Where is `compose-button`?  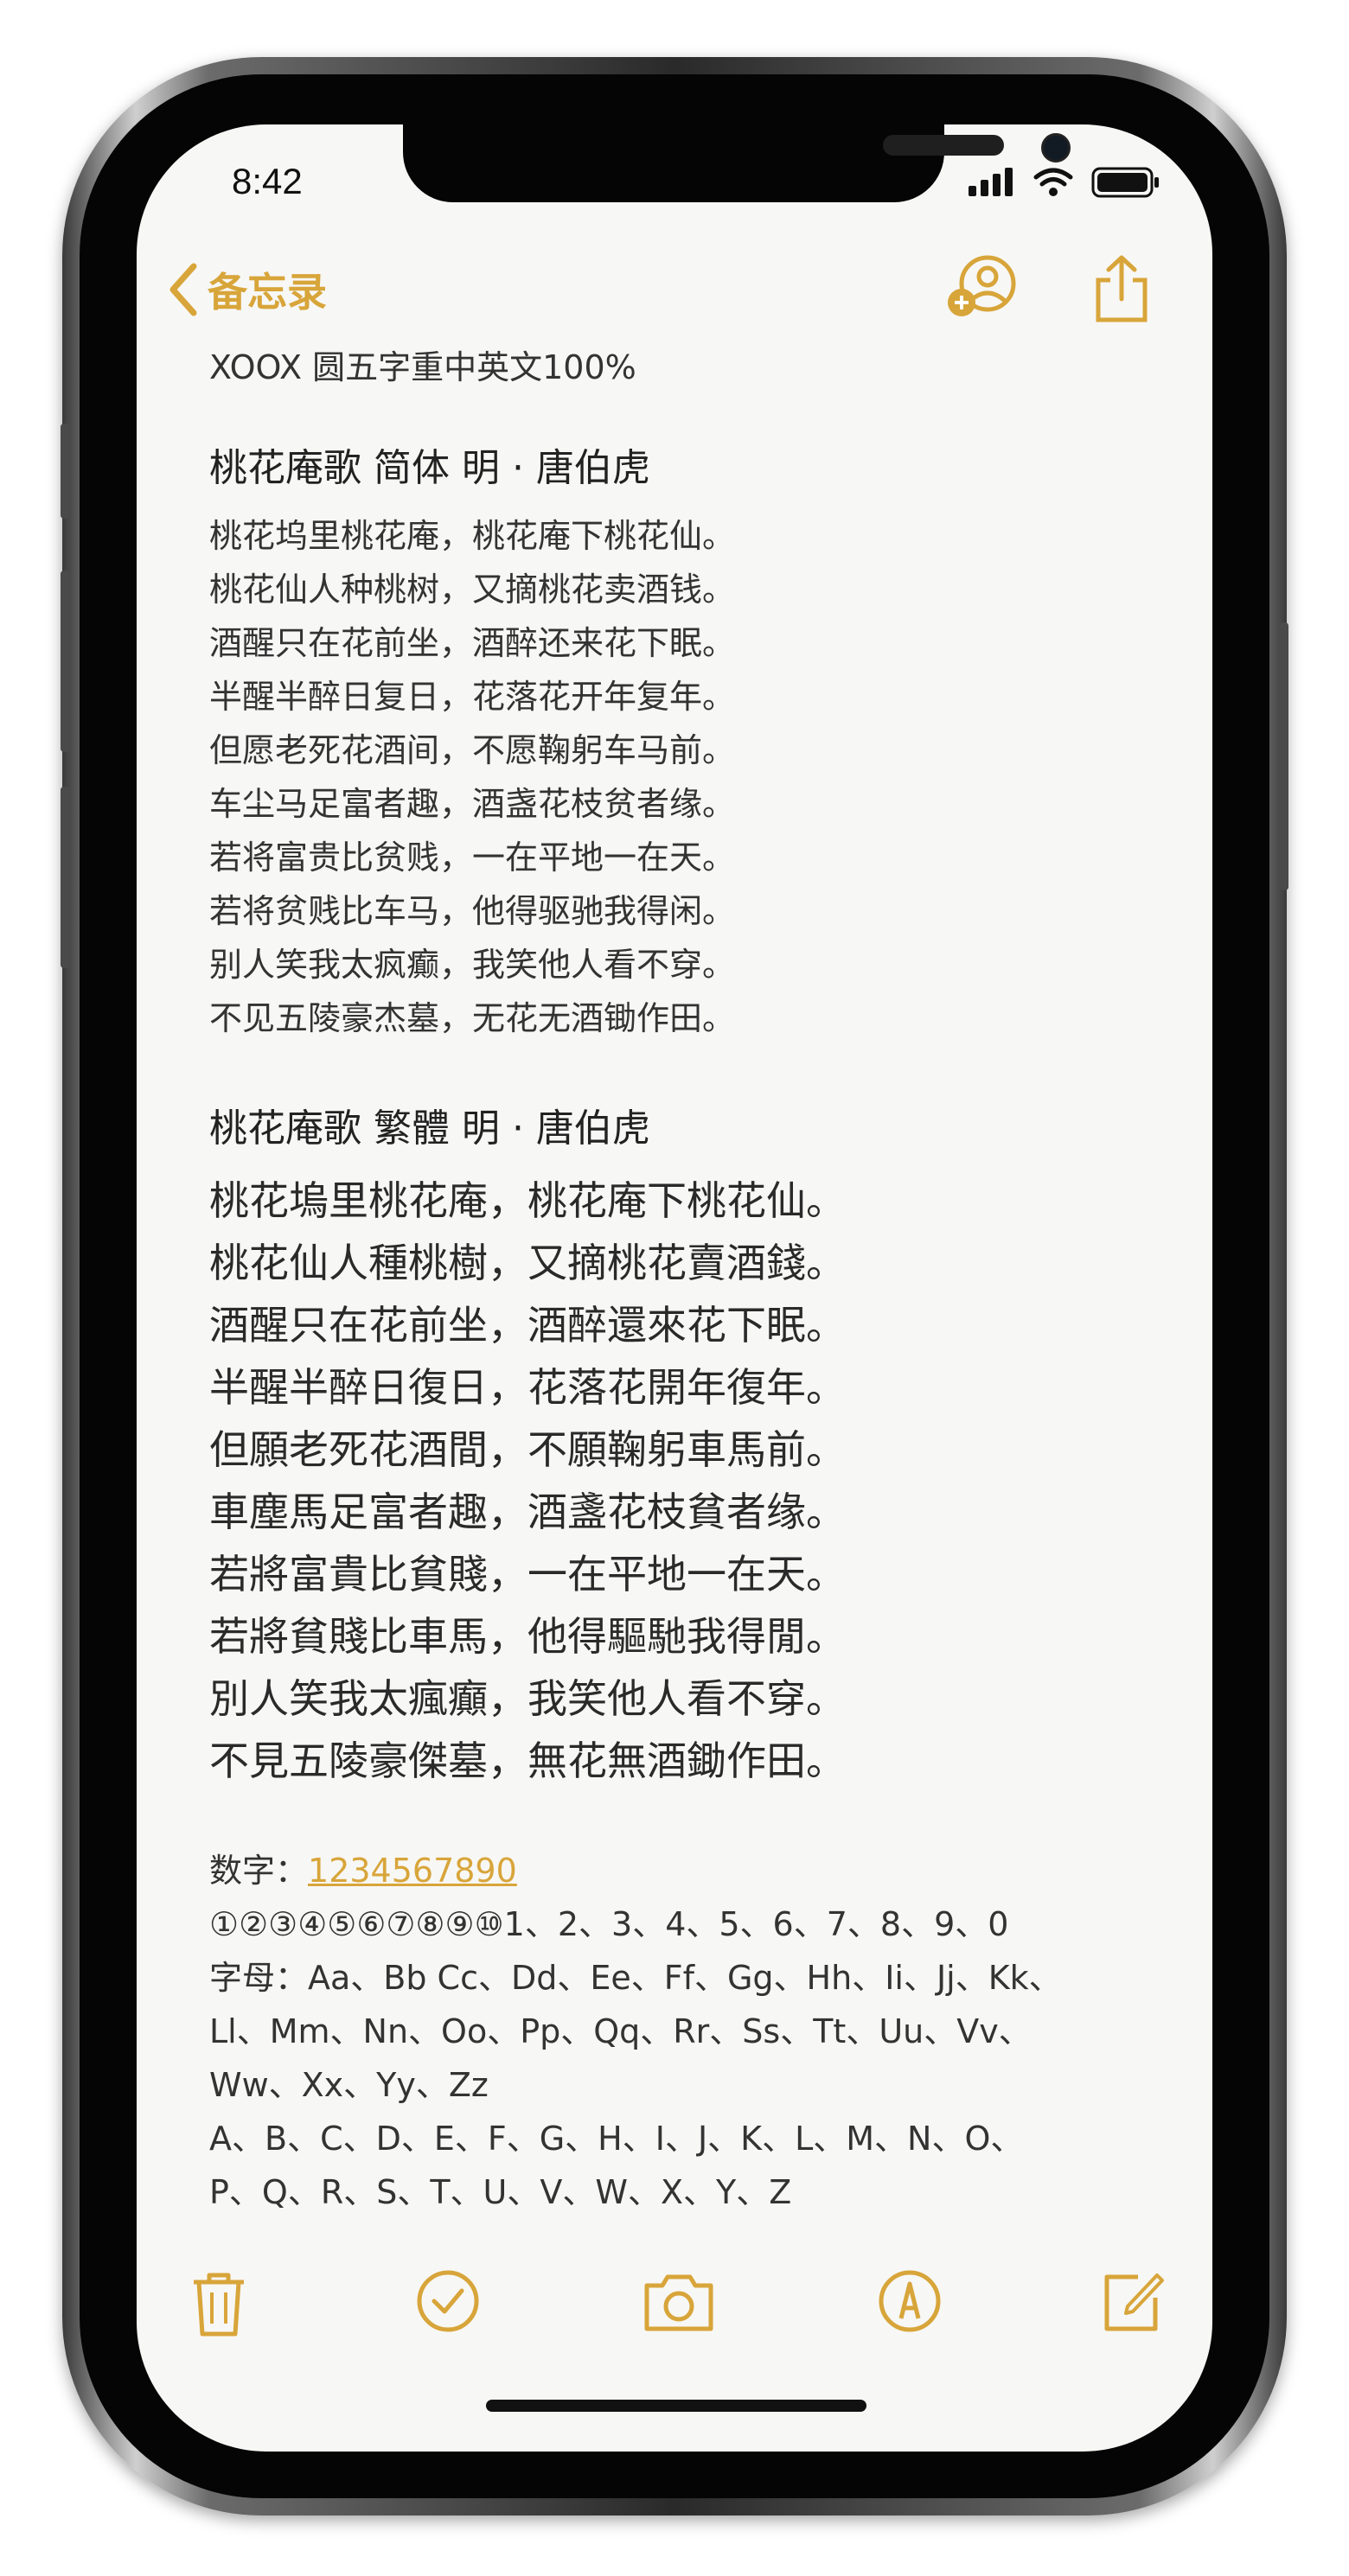 compose-button is located at coordinates (1133, 2302).